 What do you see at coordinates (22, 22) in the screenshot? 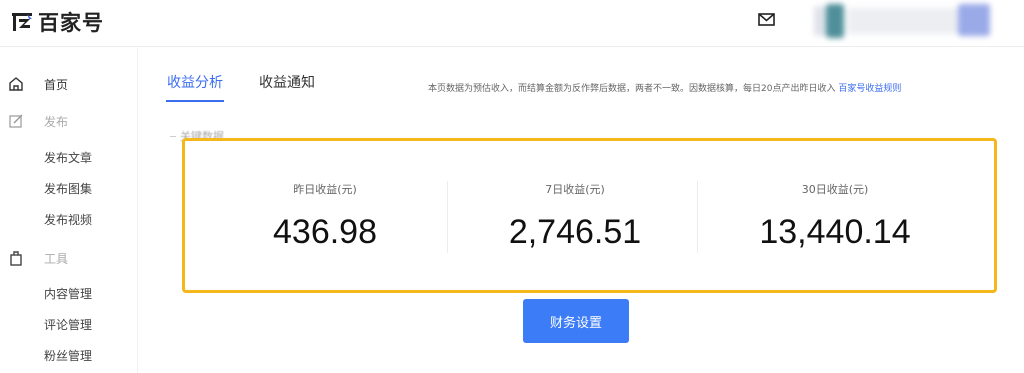
I see `logo-icon` at bounding box center [22, 22].